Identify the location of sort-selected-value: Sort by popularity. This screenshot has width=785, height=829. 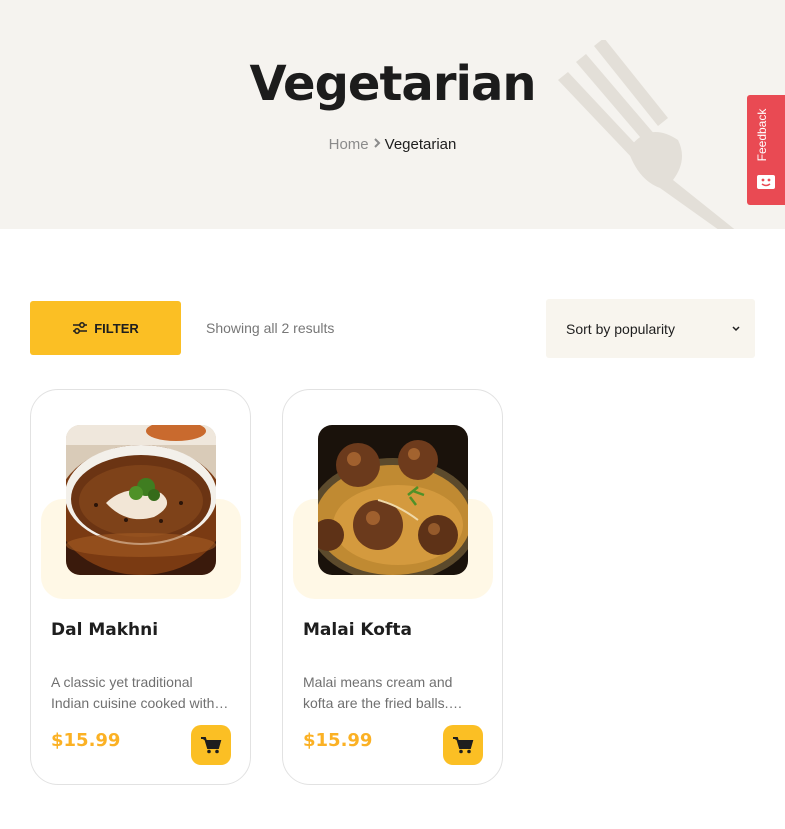
(620, 328).